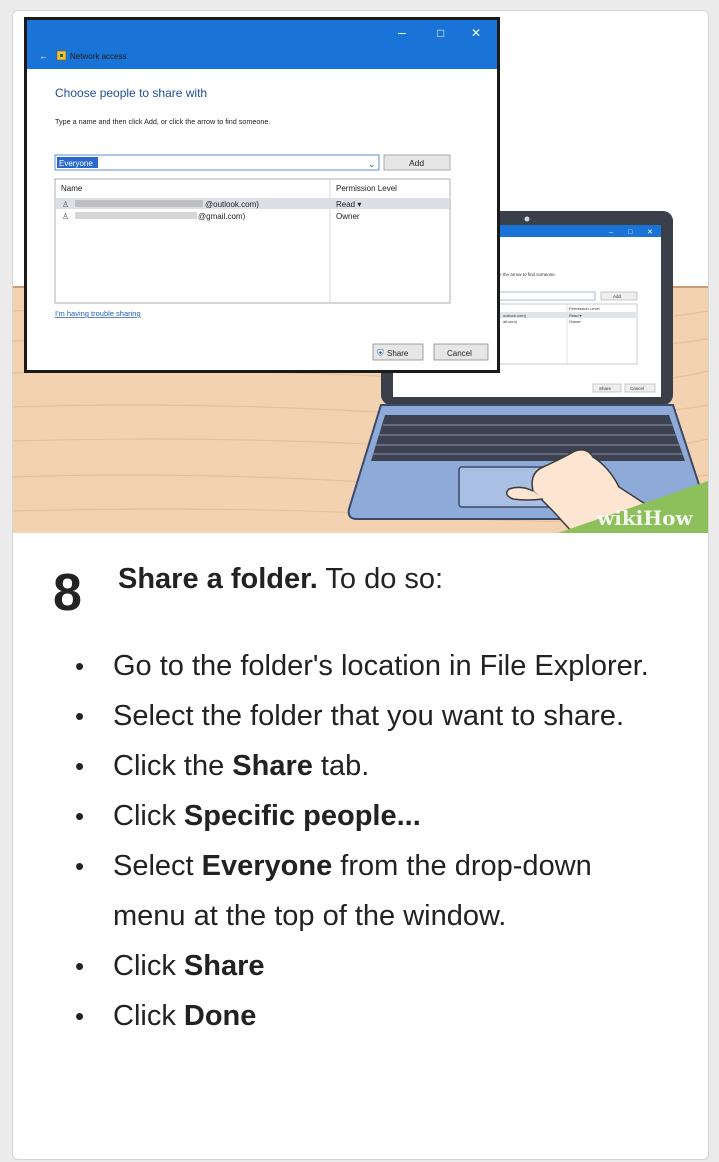 Image resolution: width=719 pixels, height=1162 pixels. I want to click on watermark: wikiHow, so click(645, 518).